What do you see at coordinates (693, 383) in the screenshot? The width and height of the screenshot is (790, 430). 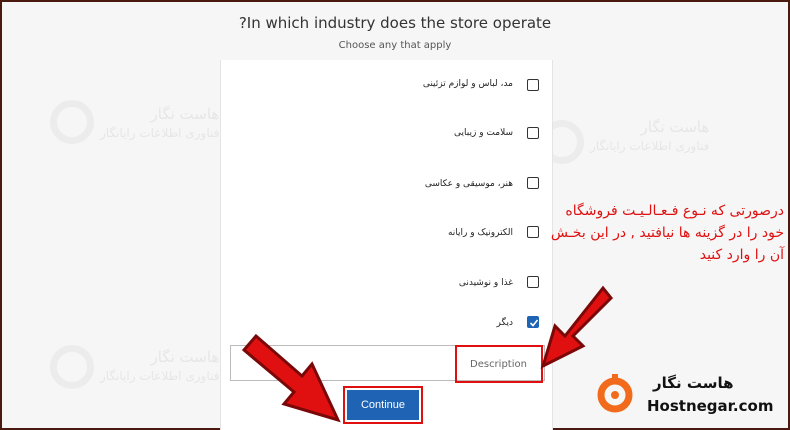 I see `brand-name-fa: هاست نگار` at bounding box center [693, 383].